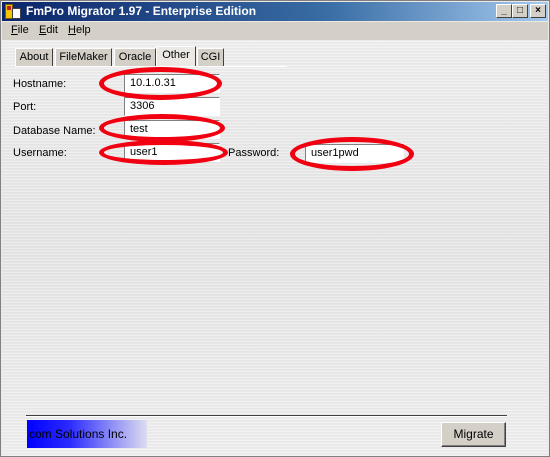 The height and width of the screenshot is (457, 550). Describe the element at coordinates (34, 57) in the screenshot. I see `tab-about: About` at that location.